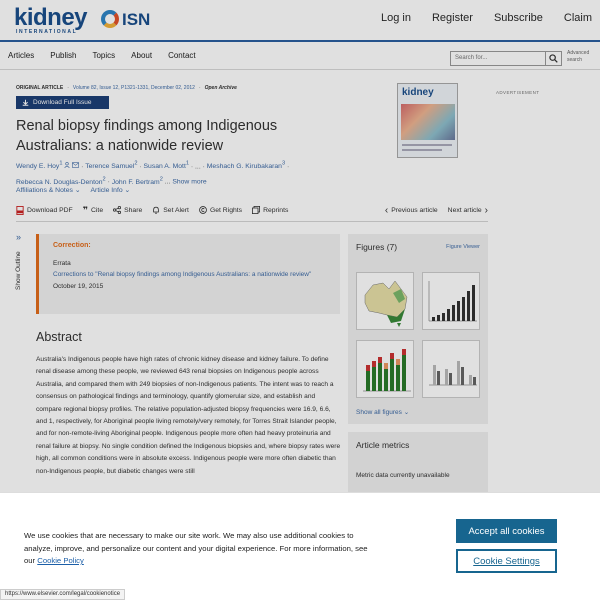  Describe the element at coordinates (60, 560) in the screenshot. I see `cookie-policy-link: Cookie Policy` at that location.